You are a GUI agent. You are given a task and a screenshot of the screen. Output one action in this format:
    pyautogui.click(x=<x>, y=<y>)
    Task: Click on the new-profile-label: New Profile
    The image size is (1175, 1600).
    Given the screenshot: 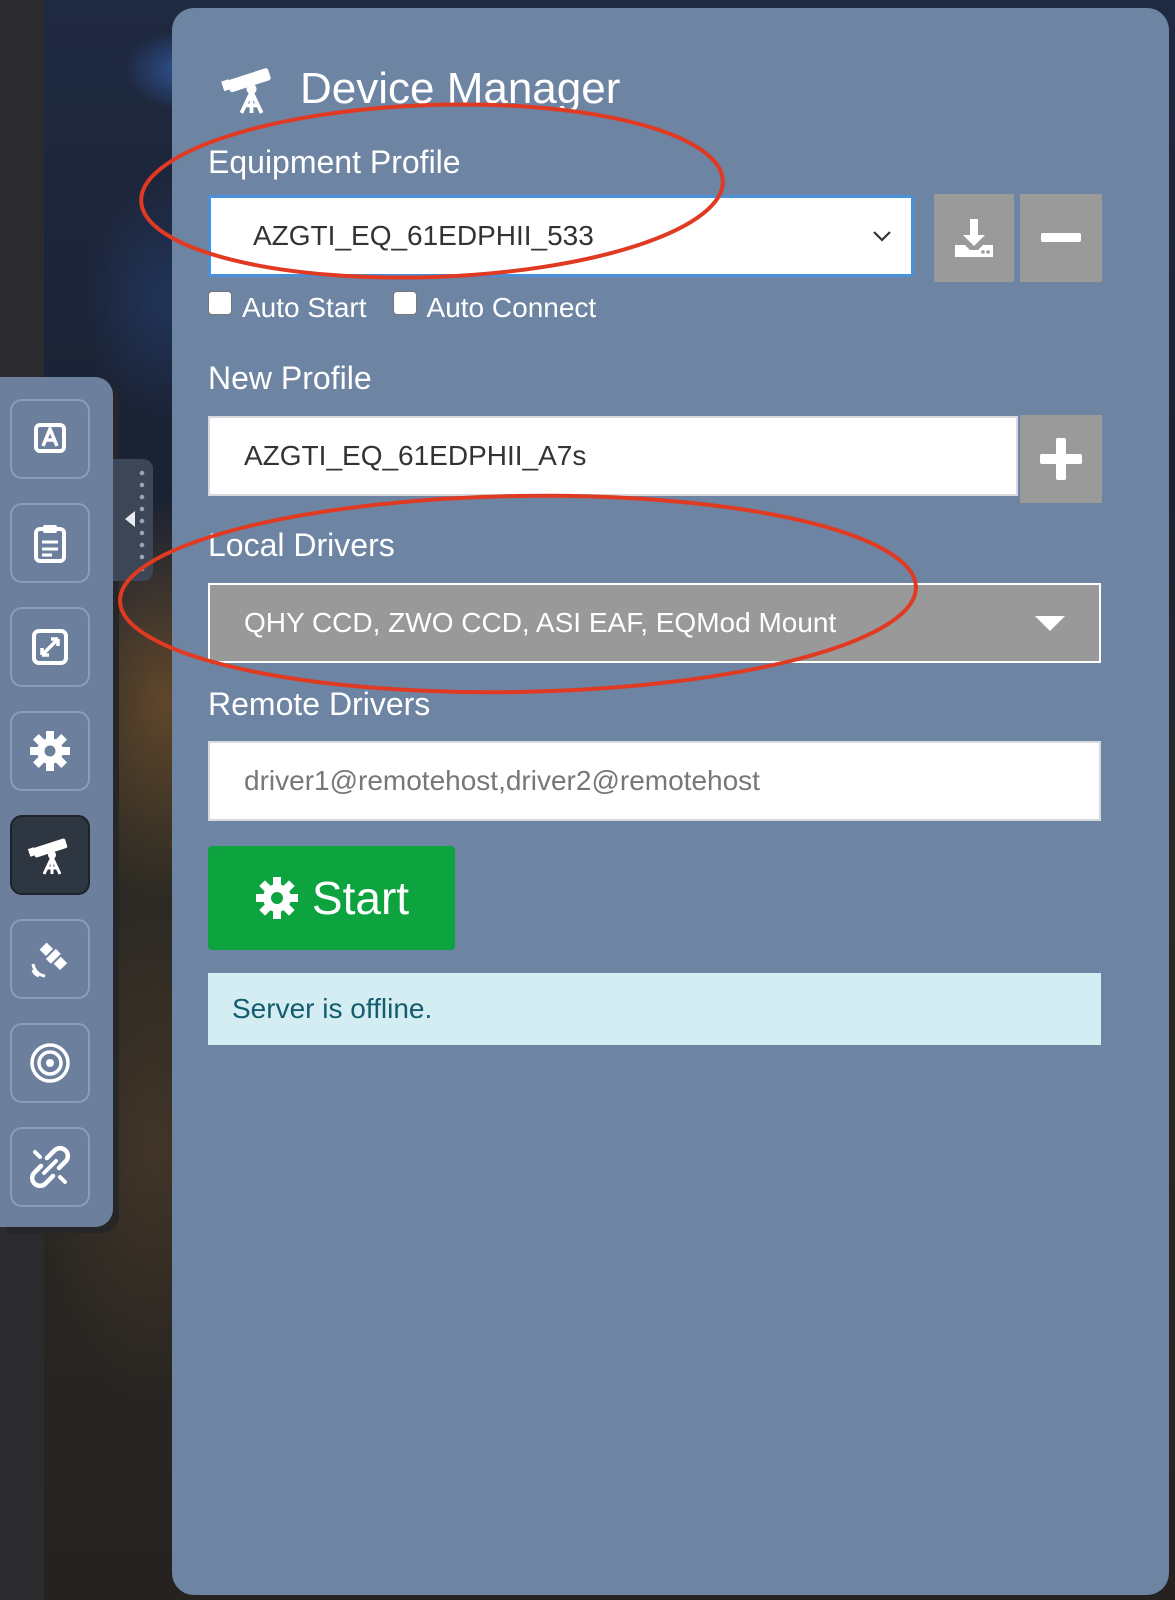 What is the action you would take?
    pyautogui.click(x=290, y=378)
    